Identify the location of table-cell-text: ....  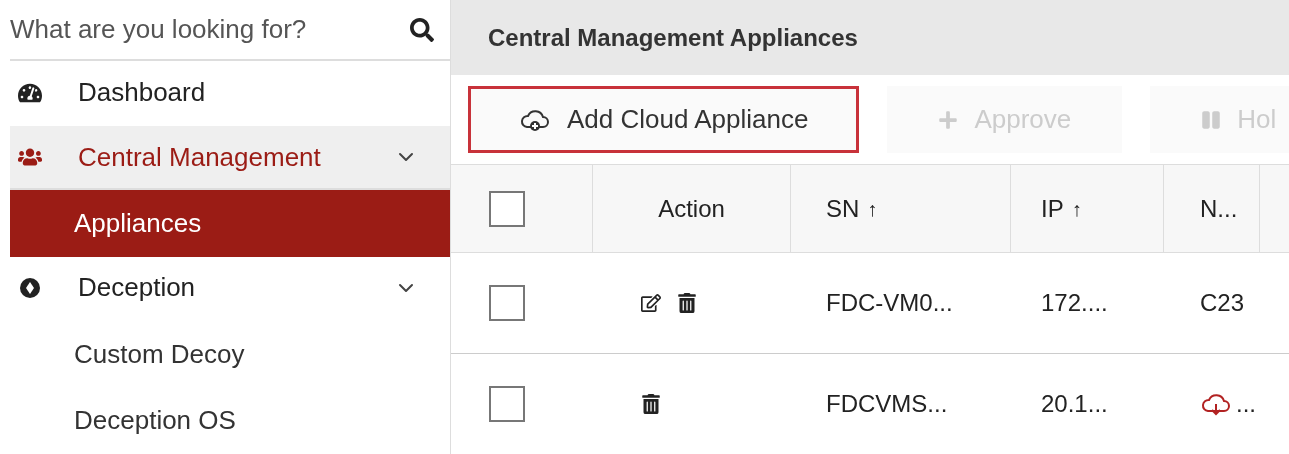
(1246, 403).